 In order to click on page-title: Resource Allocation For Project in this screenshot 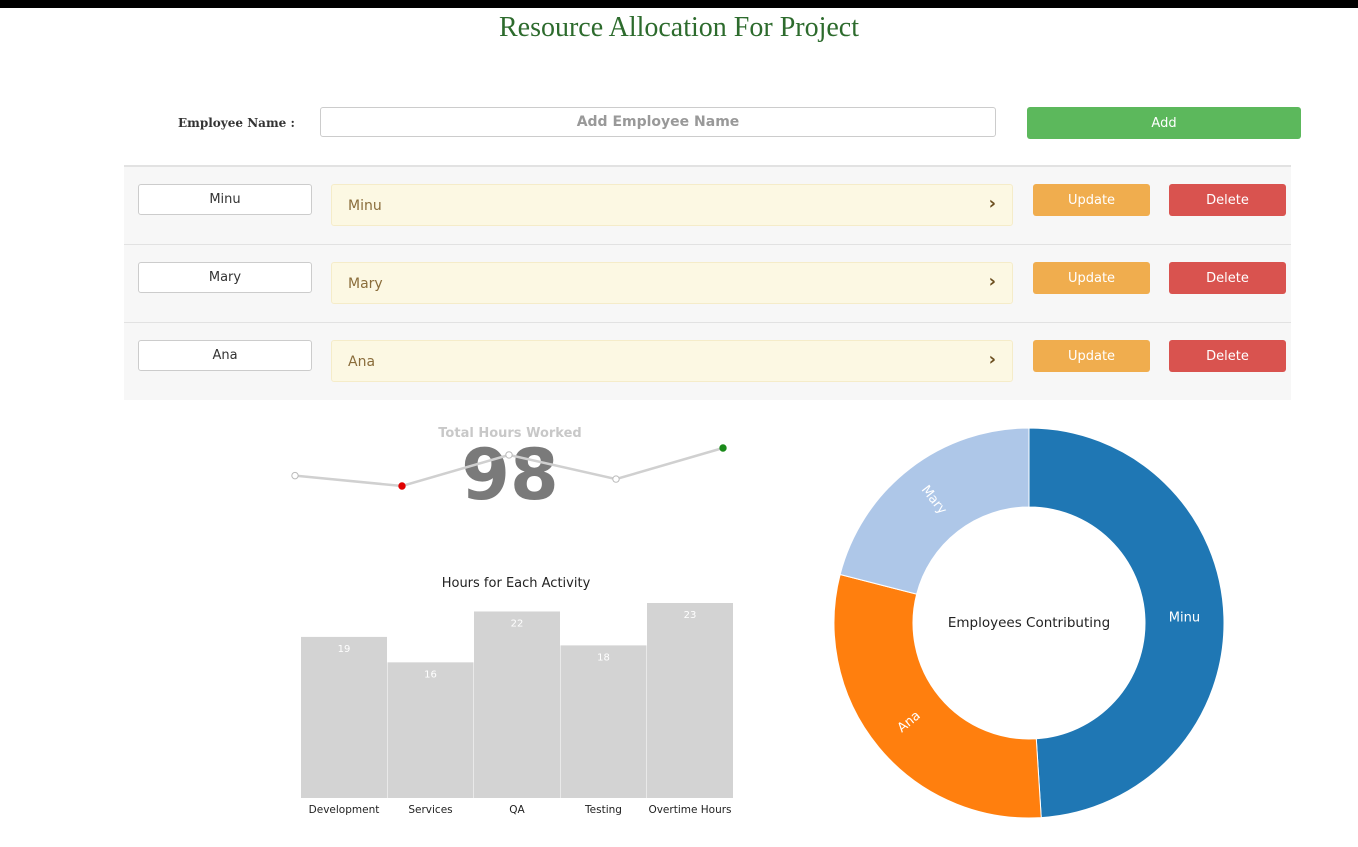, I will do `click(679, 27)`.